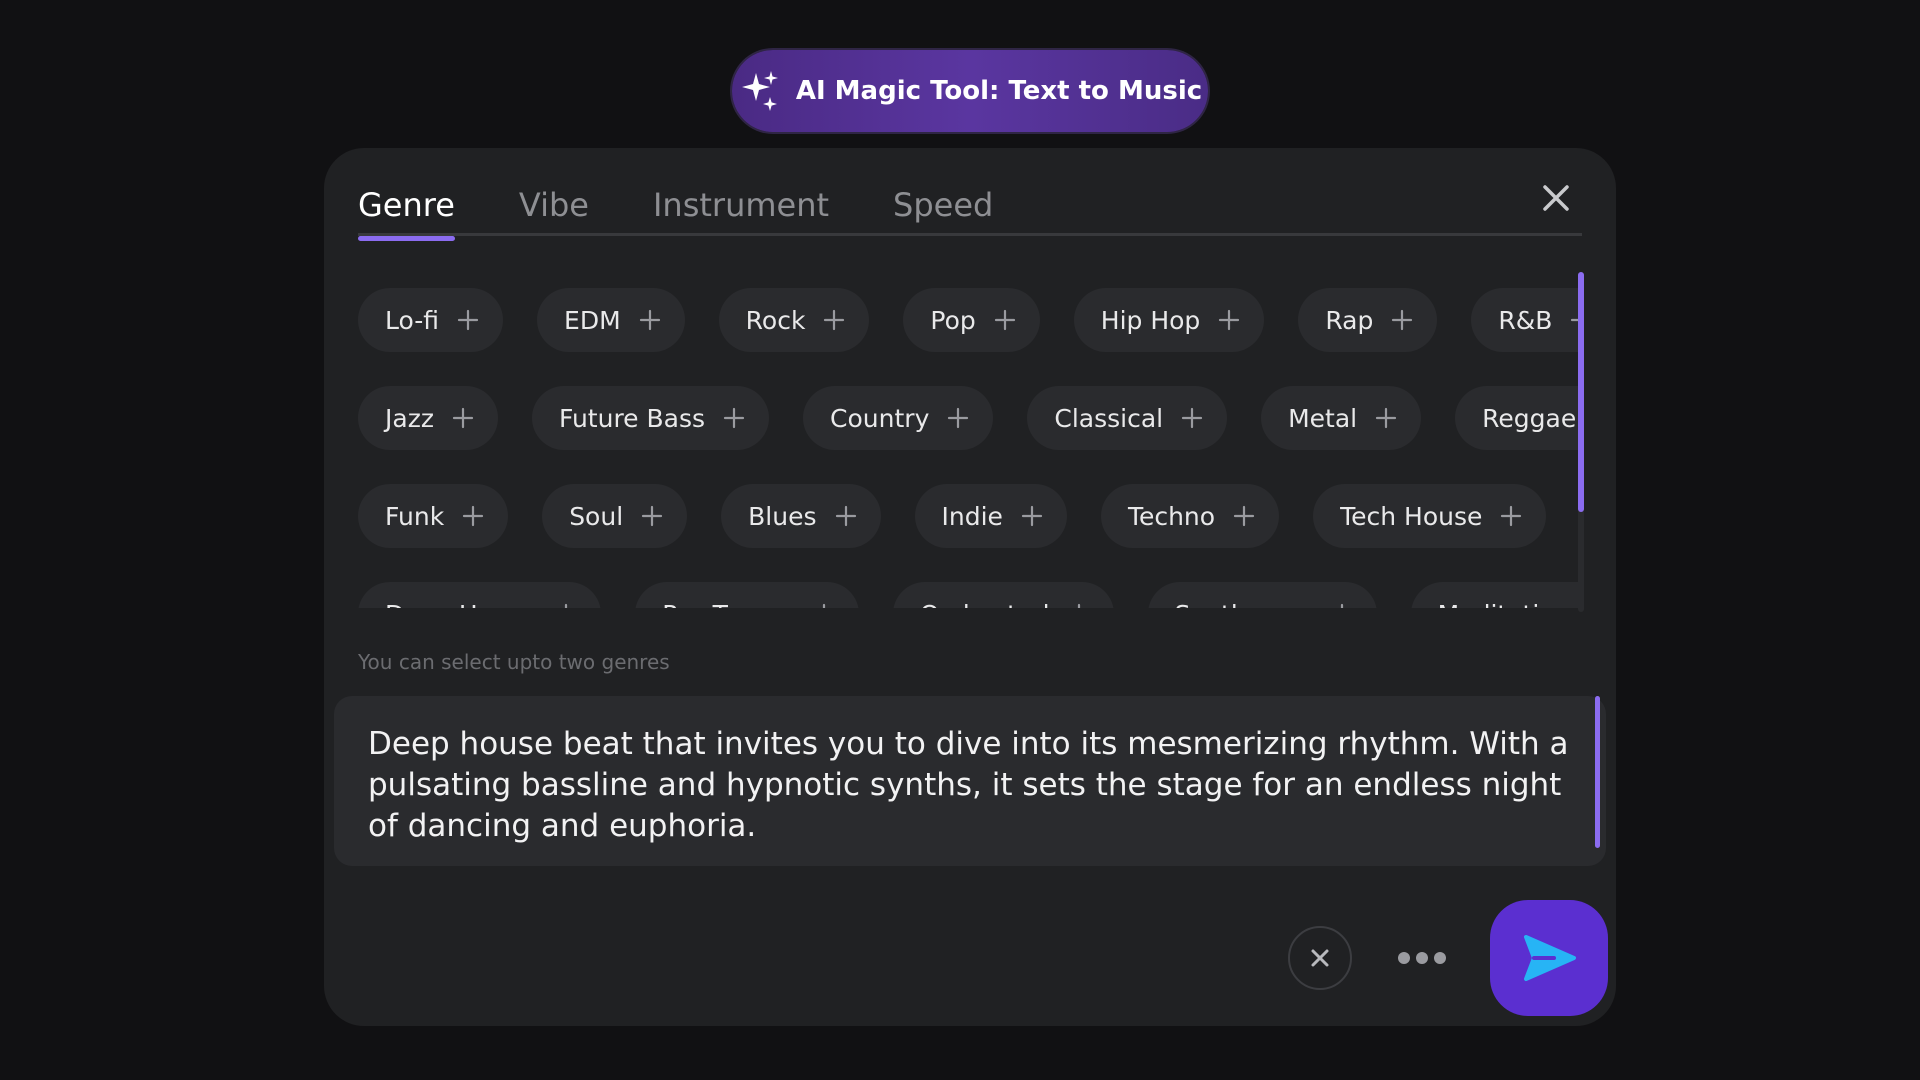 This screenshot has height=1080, width=1920. Describe the element at coordinates (1349, 320) in the screenshot. I see `genre-chip-label: Rap` at that location.